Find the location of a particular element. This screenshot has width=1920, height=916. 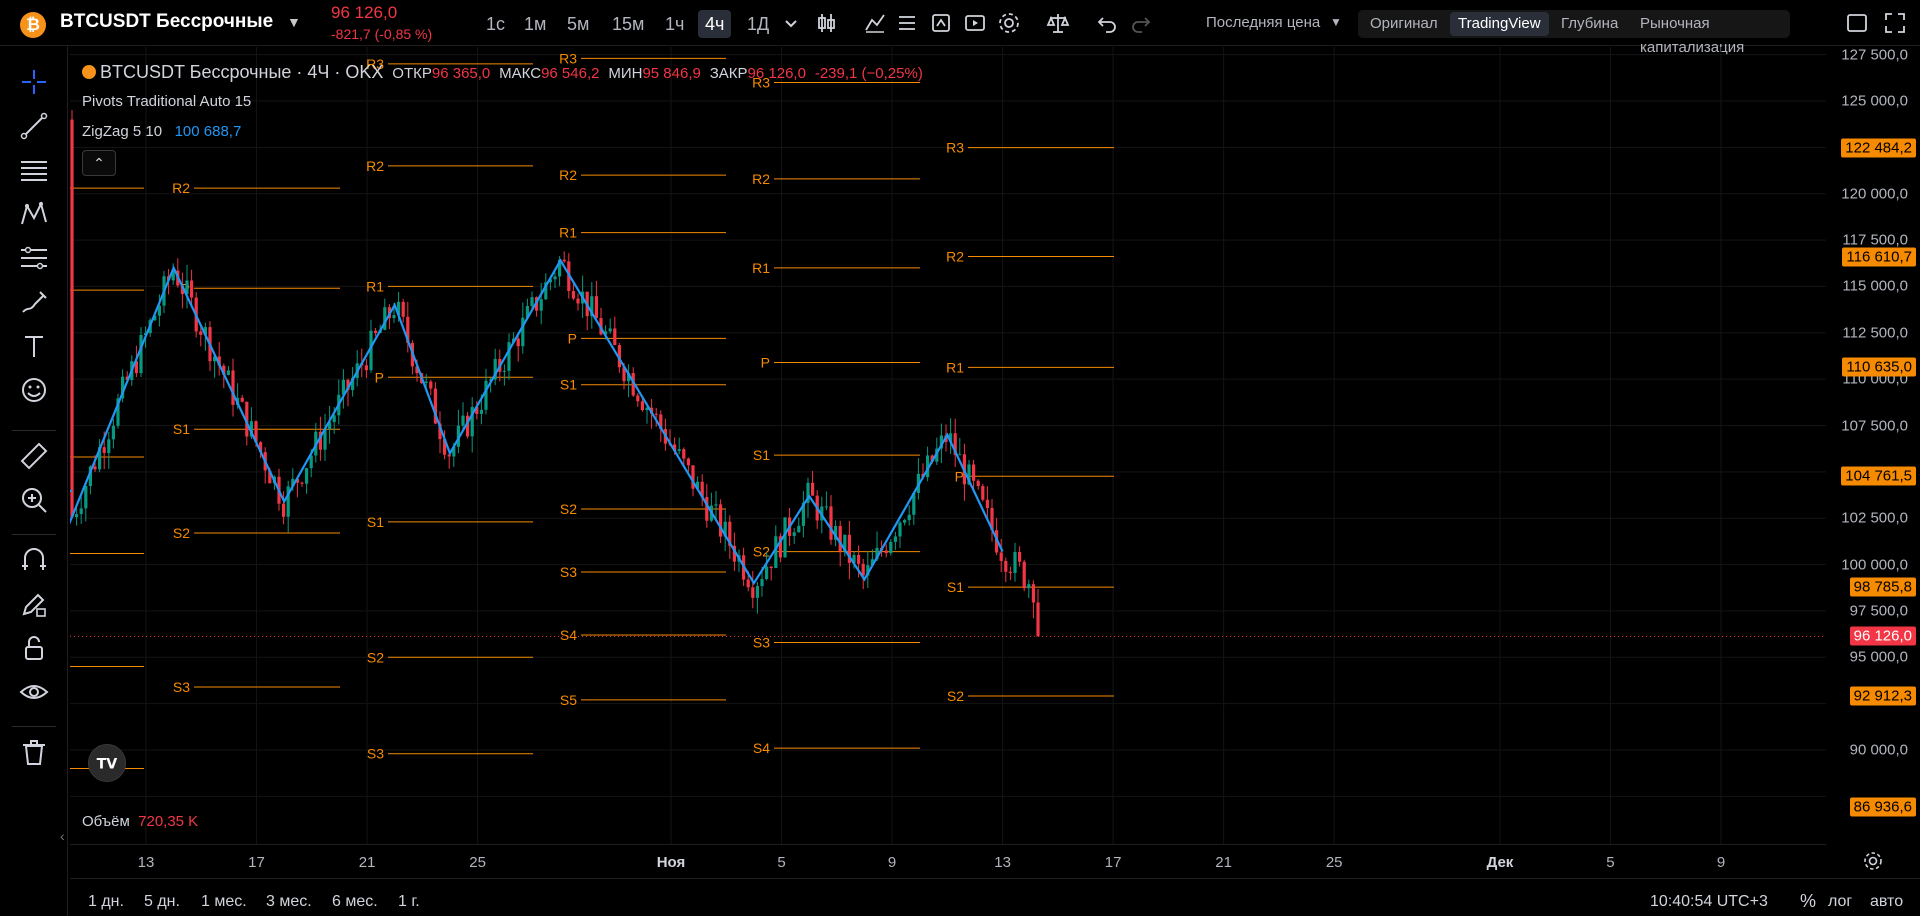

timeframe-5m: 5м is located at coordinates (578, 24).